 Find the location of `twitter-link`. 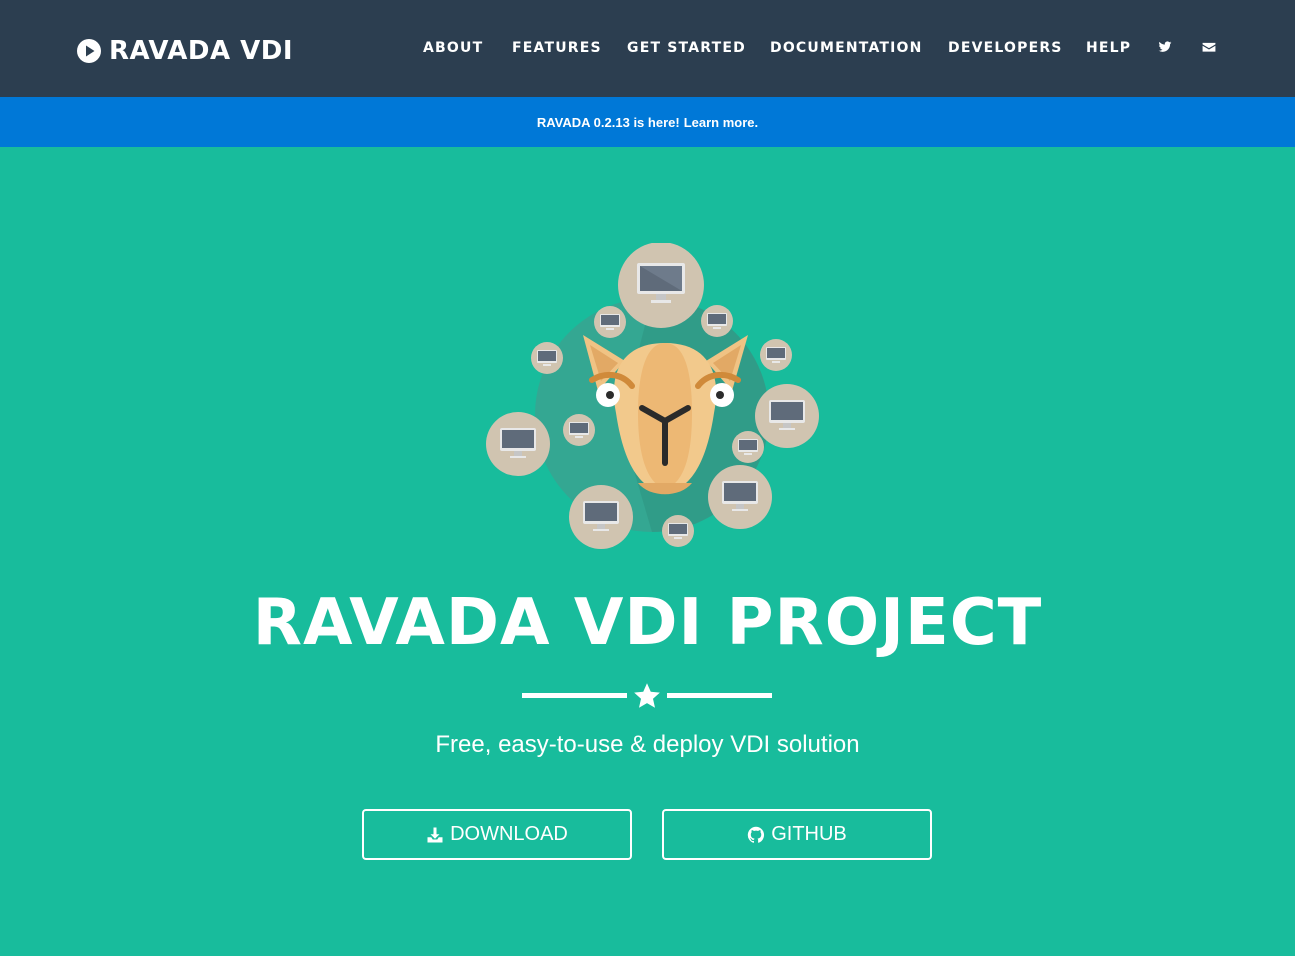

twitter-link is located at coordinates (1165, 49).